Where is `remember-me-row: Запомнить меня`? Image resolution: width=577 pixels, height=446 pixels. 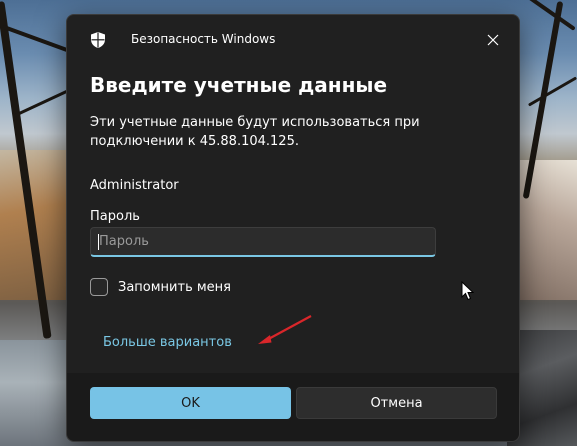 remember-me-row: Запомнить меня is located at coordinates (160, 287).